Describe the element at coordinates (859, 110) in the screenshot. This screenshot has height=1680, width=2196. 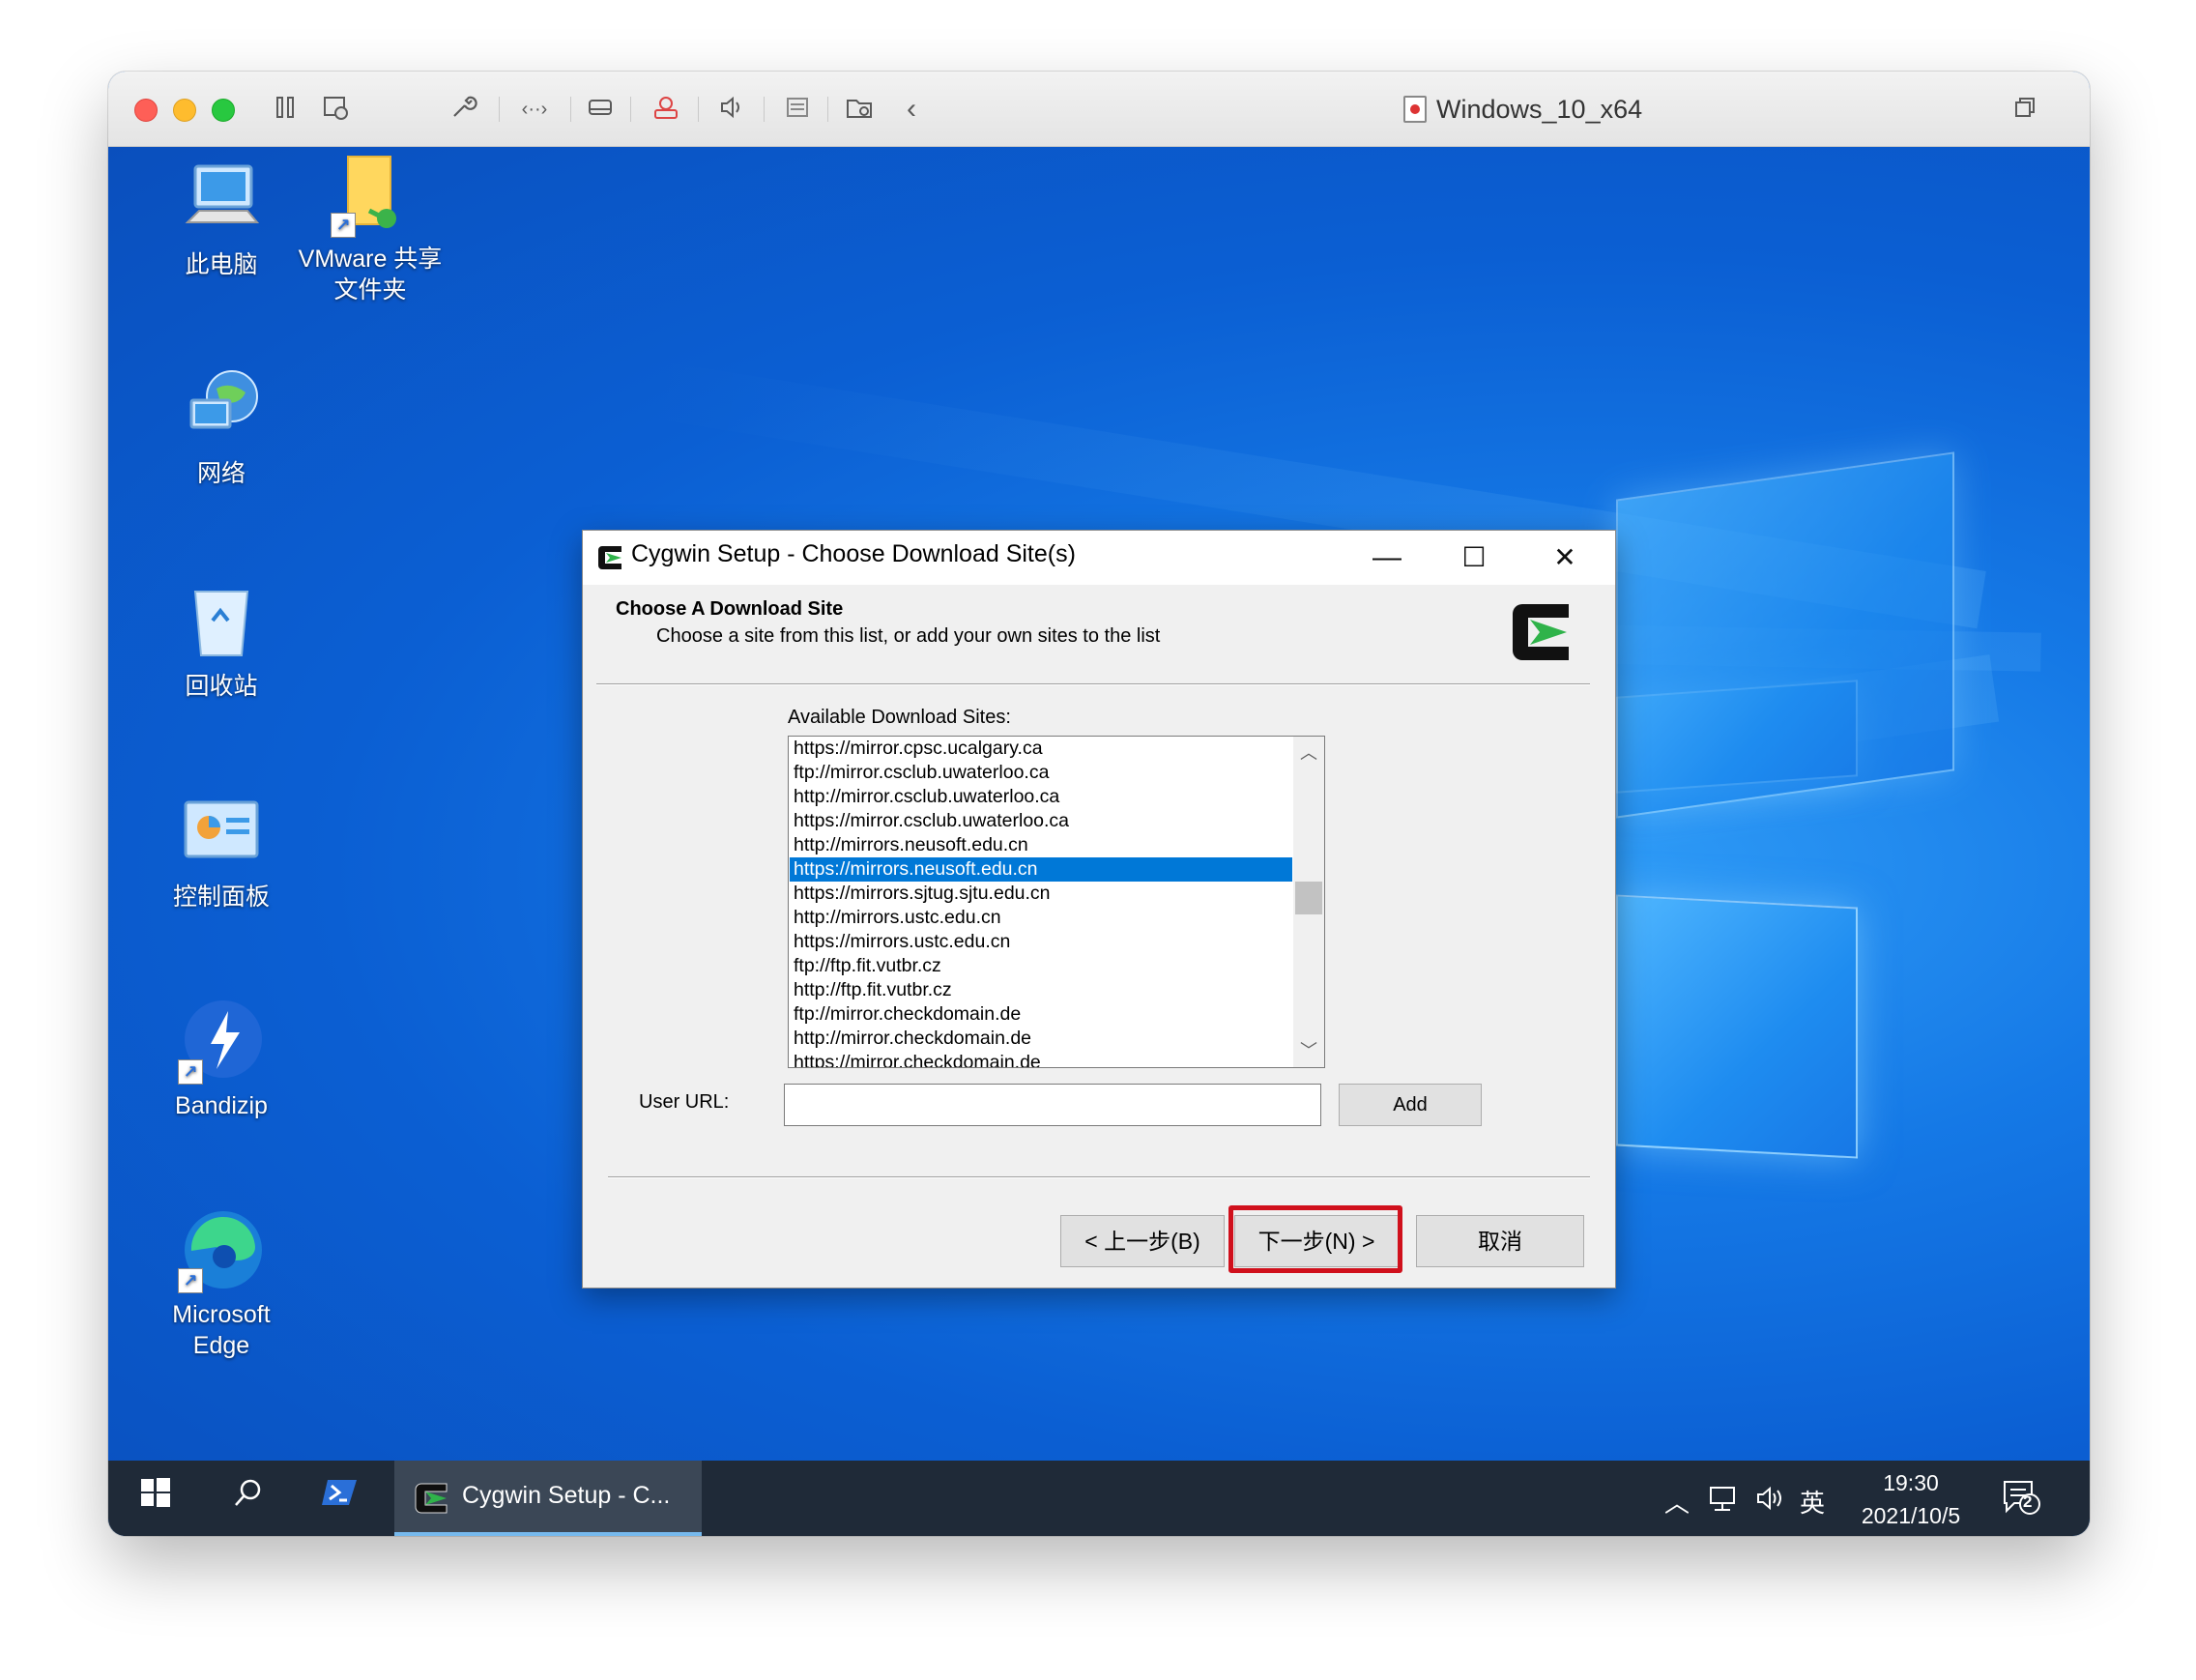
I see `shared-folder-icon` at that location.